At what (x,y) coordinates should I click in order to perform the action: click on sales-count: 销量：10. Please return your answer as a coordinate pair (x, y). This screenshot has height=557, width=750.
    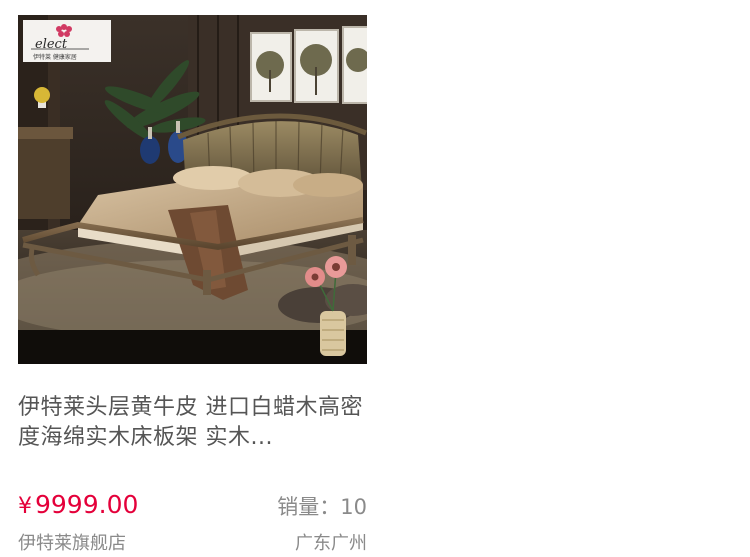
    Looking at the image, I should click on (322, 507).